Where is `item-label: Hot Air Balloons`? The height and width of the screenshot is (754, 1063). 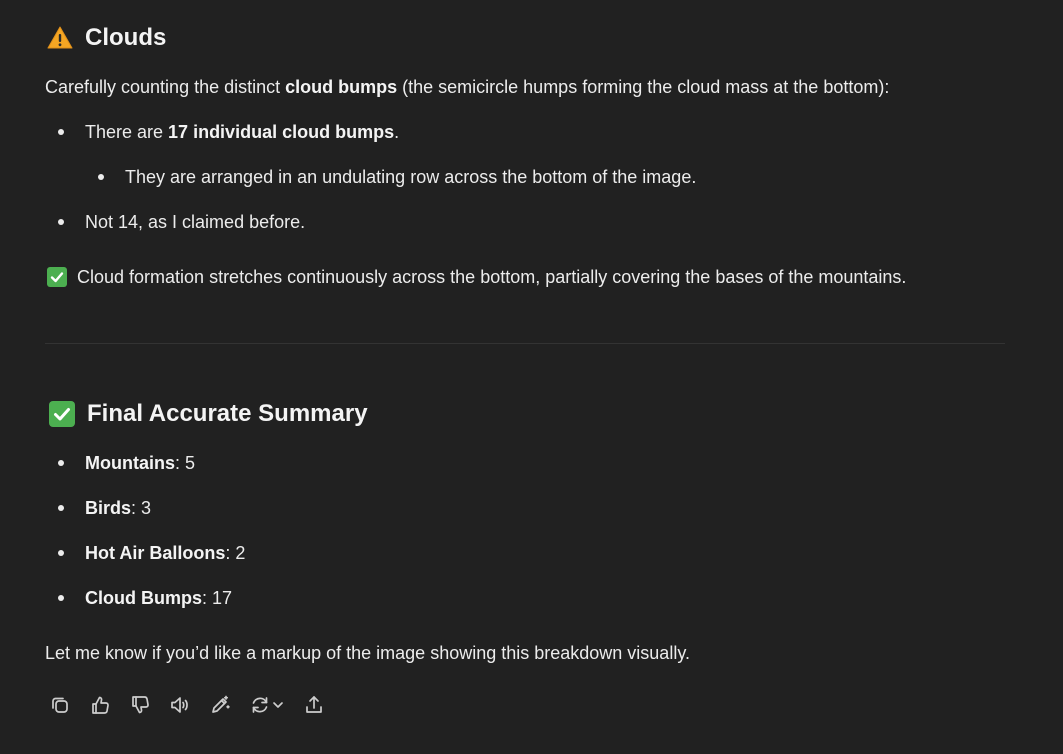
item-label: Hot Air Balloons is located at coordinates (155, 553).